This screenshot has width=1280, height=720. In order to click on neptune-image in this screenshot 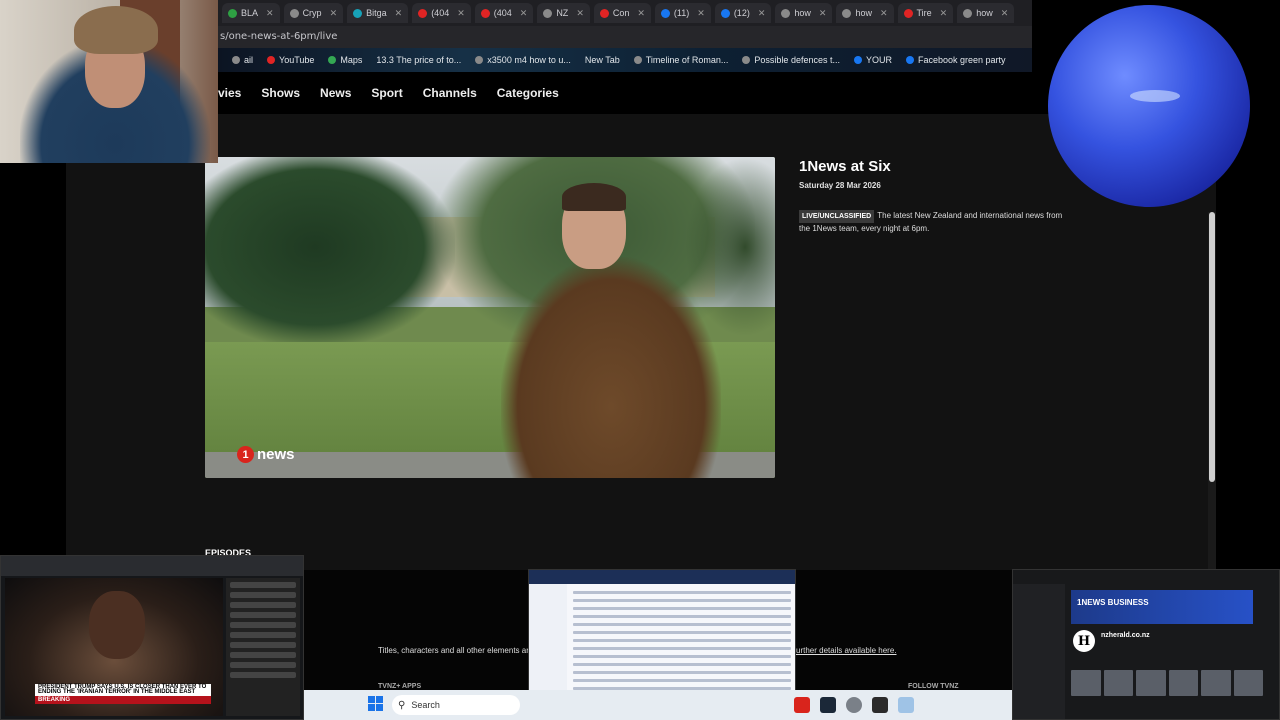, I will do `click(1149, 106)`.